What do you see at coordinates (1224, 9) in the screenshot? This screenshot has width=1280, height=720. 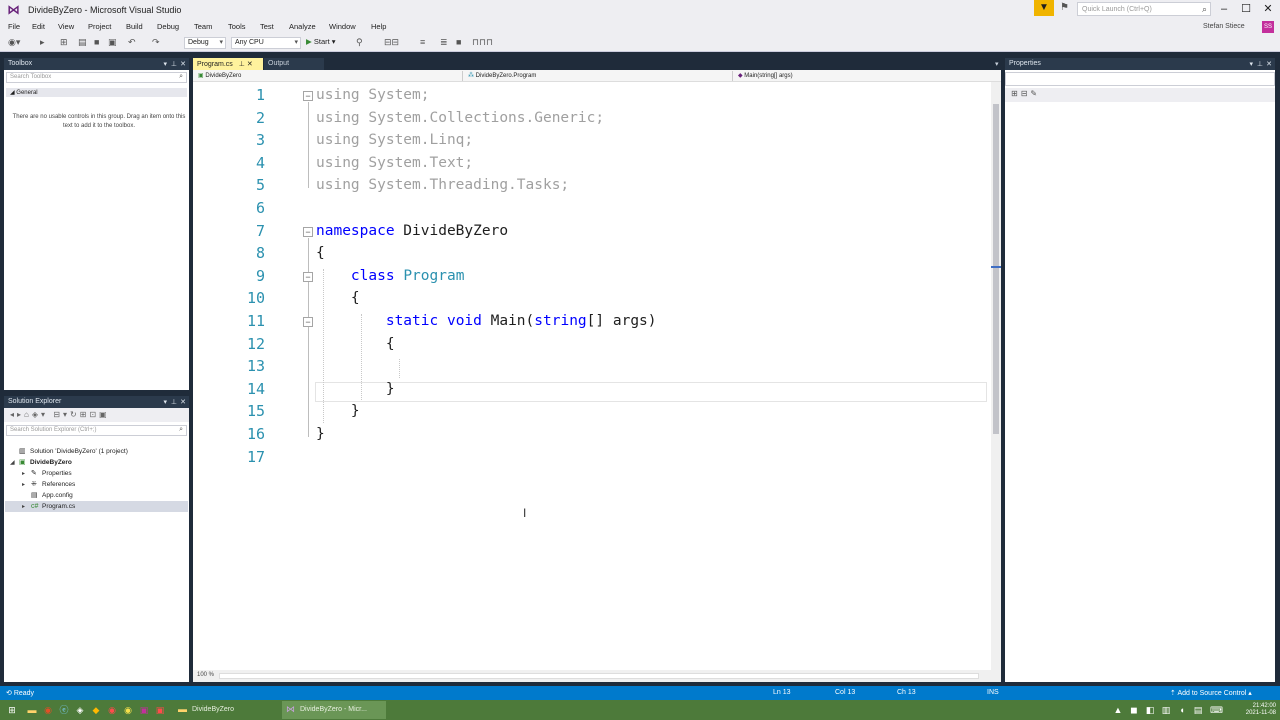 I see `minimize-button: –` at bounding box center [1224, 9].